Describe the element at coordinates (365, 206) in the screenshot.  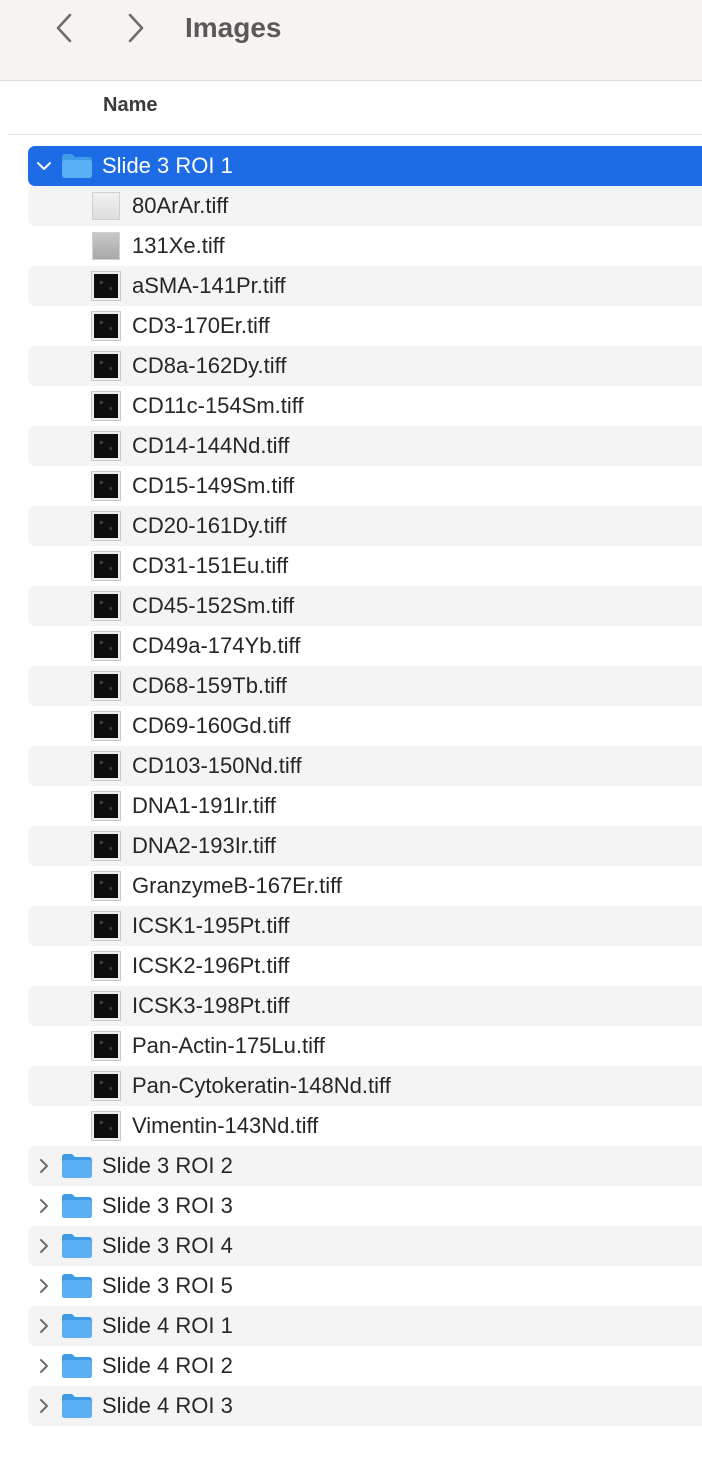
I see `file-row: 80ArAr.tiff` at that location.